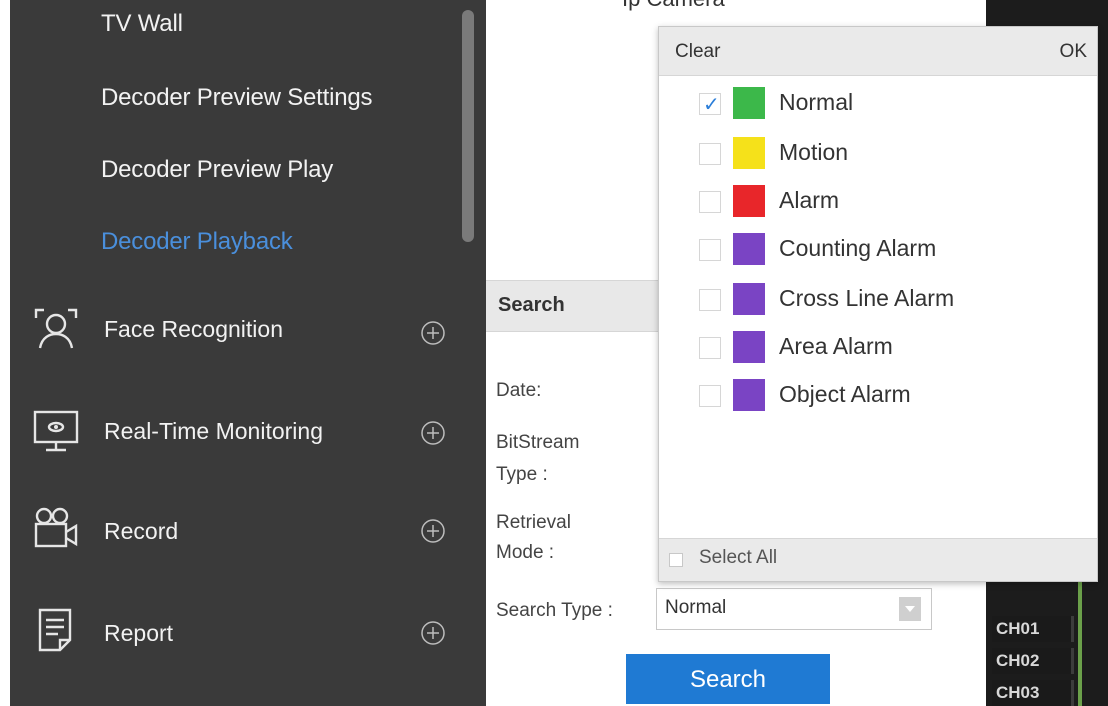 The height and width of the screenshot is (706, 1108). What do you see at coordinates (237, 98) in the screenshot?
I see `sidebar-subitem-decoder-preview-settings: Decoder Preview Settings` at bounding box center [237, 98].